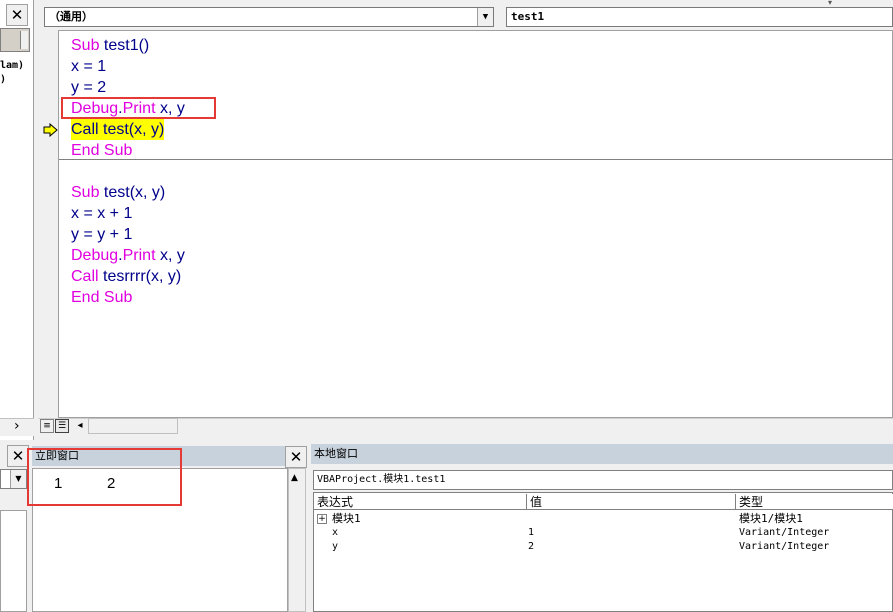 The height and width of the screenshot is (612, 893). Describe the element at coordinates (528, 16) in the screenshot. I see `procedure-combo-value: test1` at that location.